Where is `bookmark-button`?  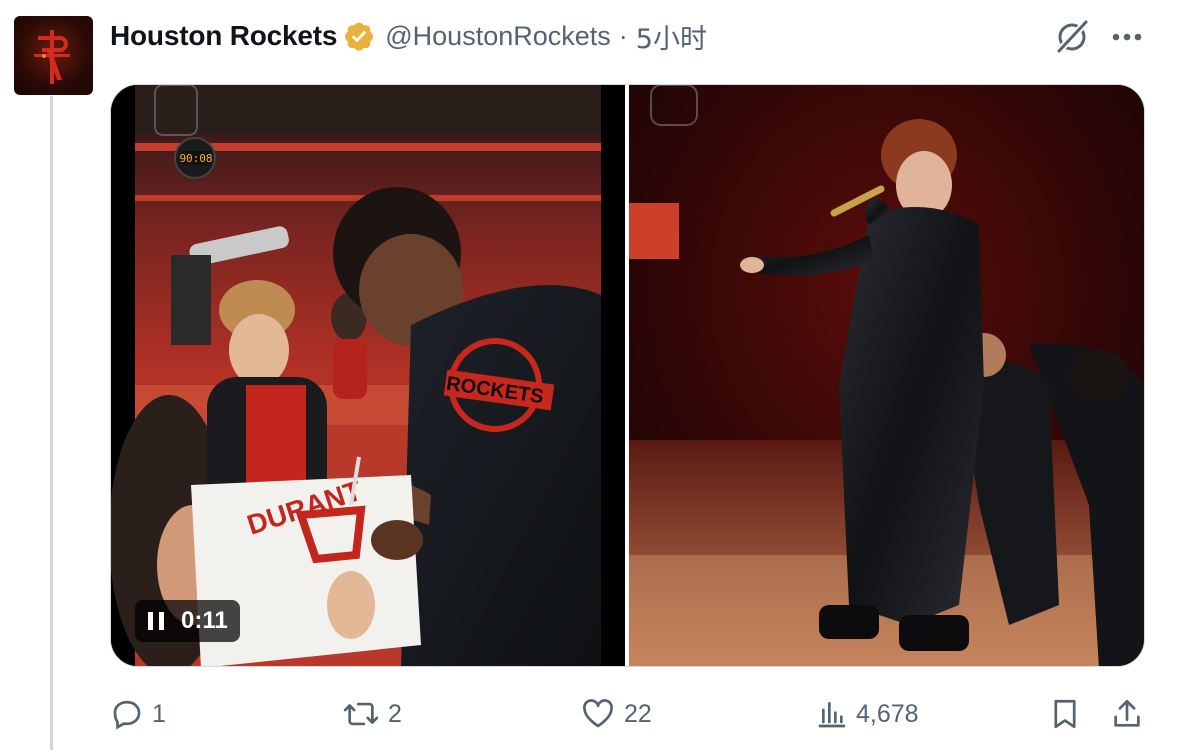 bookmark-button is located at coordinates (1065, 714).